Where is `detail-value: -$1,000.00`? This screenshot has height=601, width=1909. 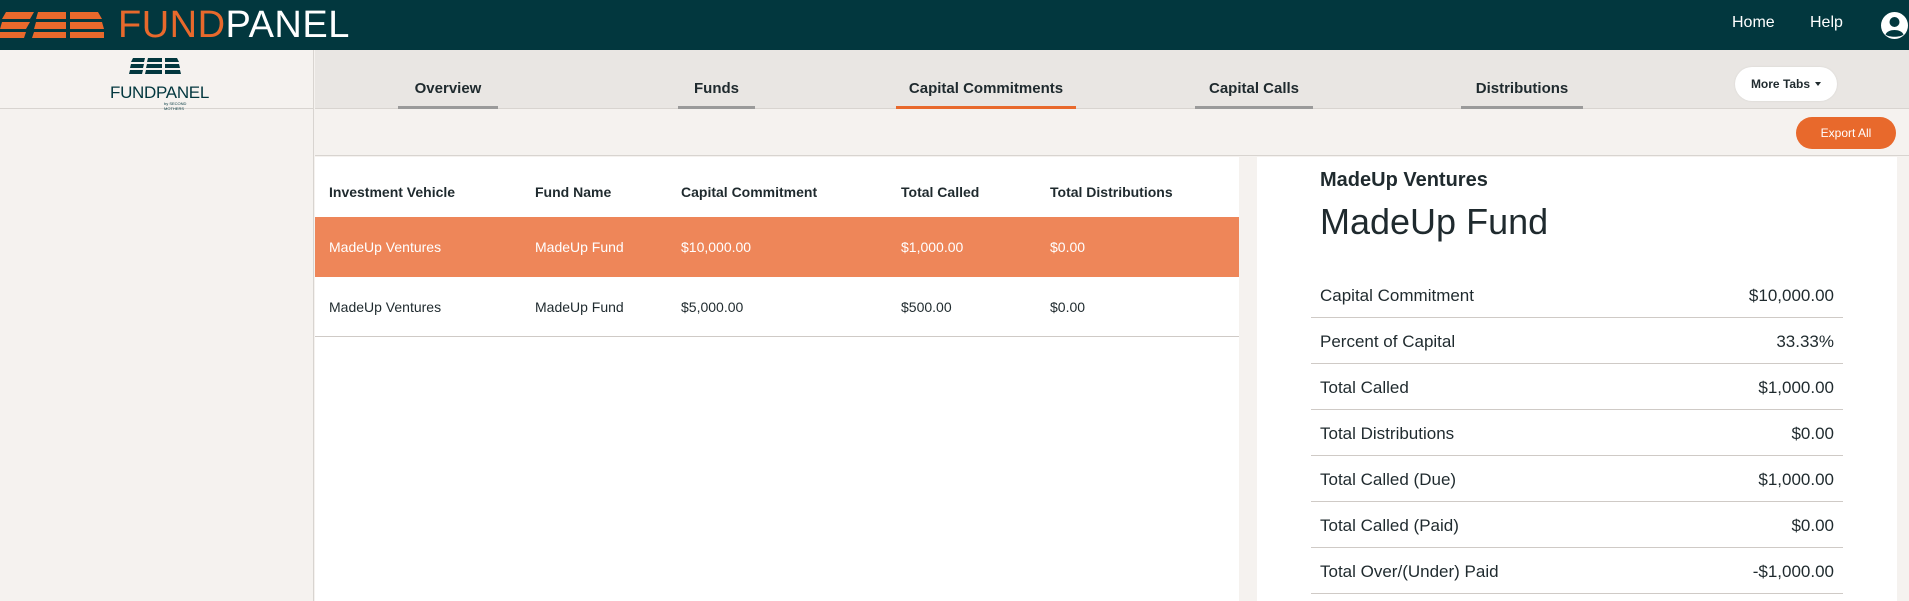 detail-value: -$1,000.00 is located at coordinates (1793, 571).